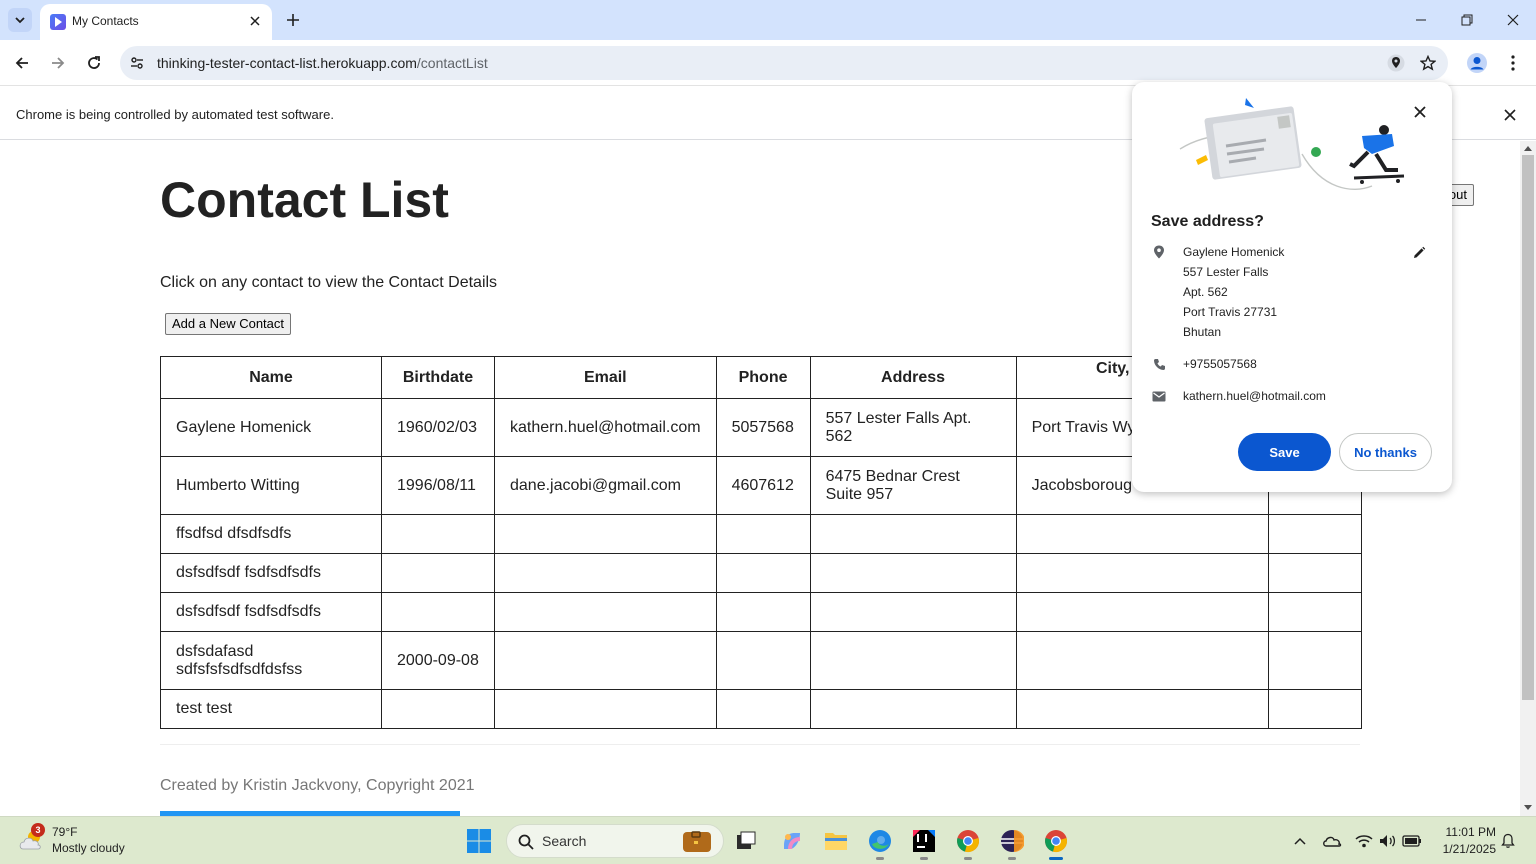  I want to click on arrow-right-icon, so click(58, 63).